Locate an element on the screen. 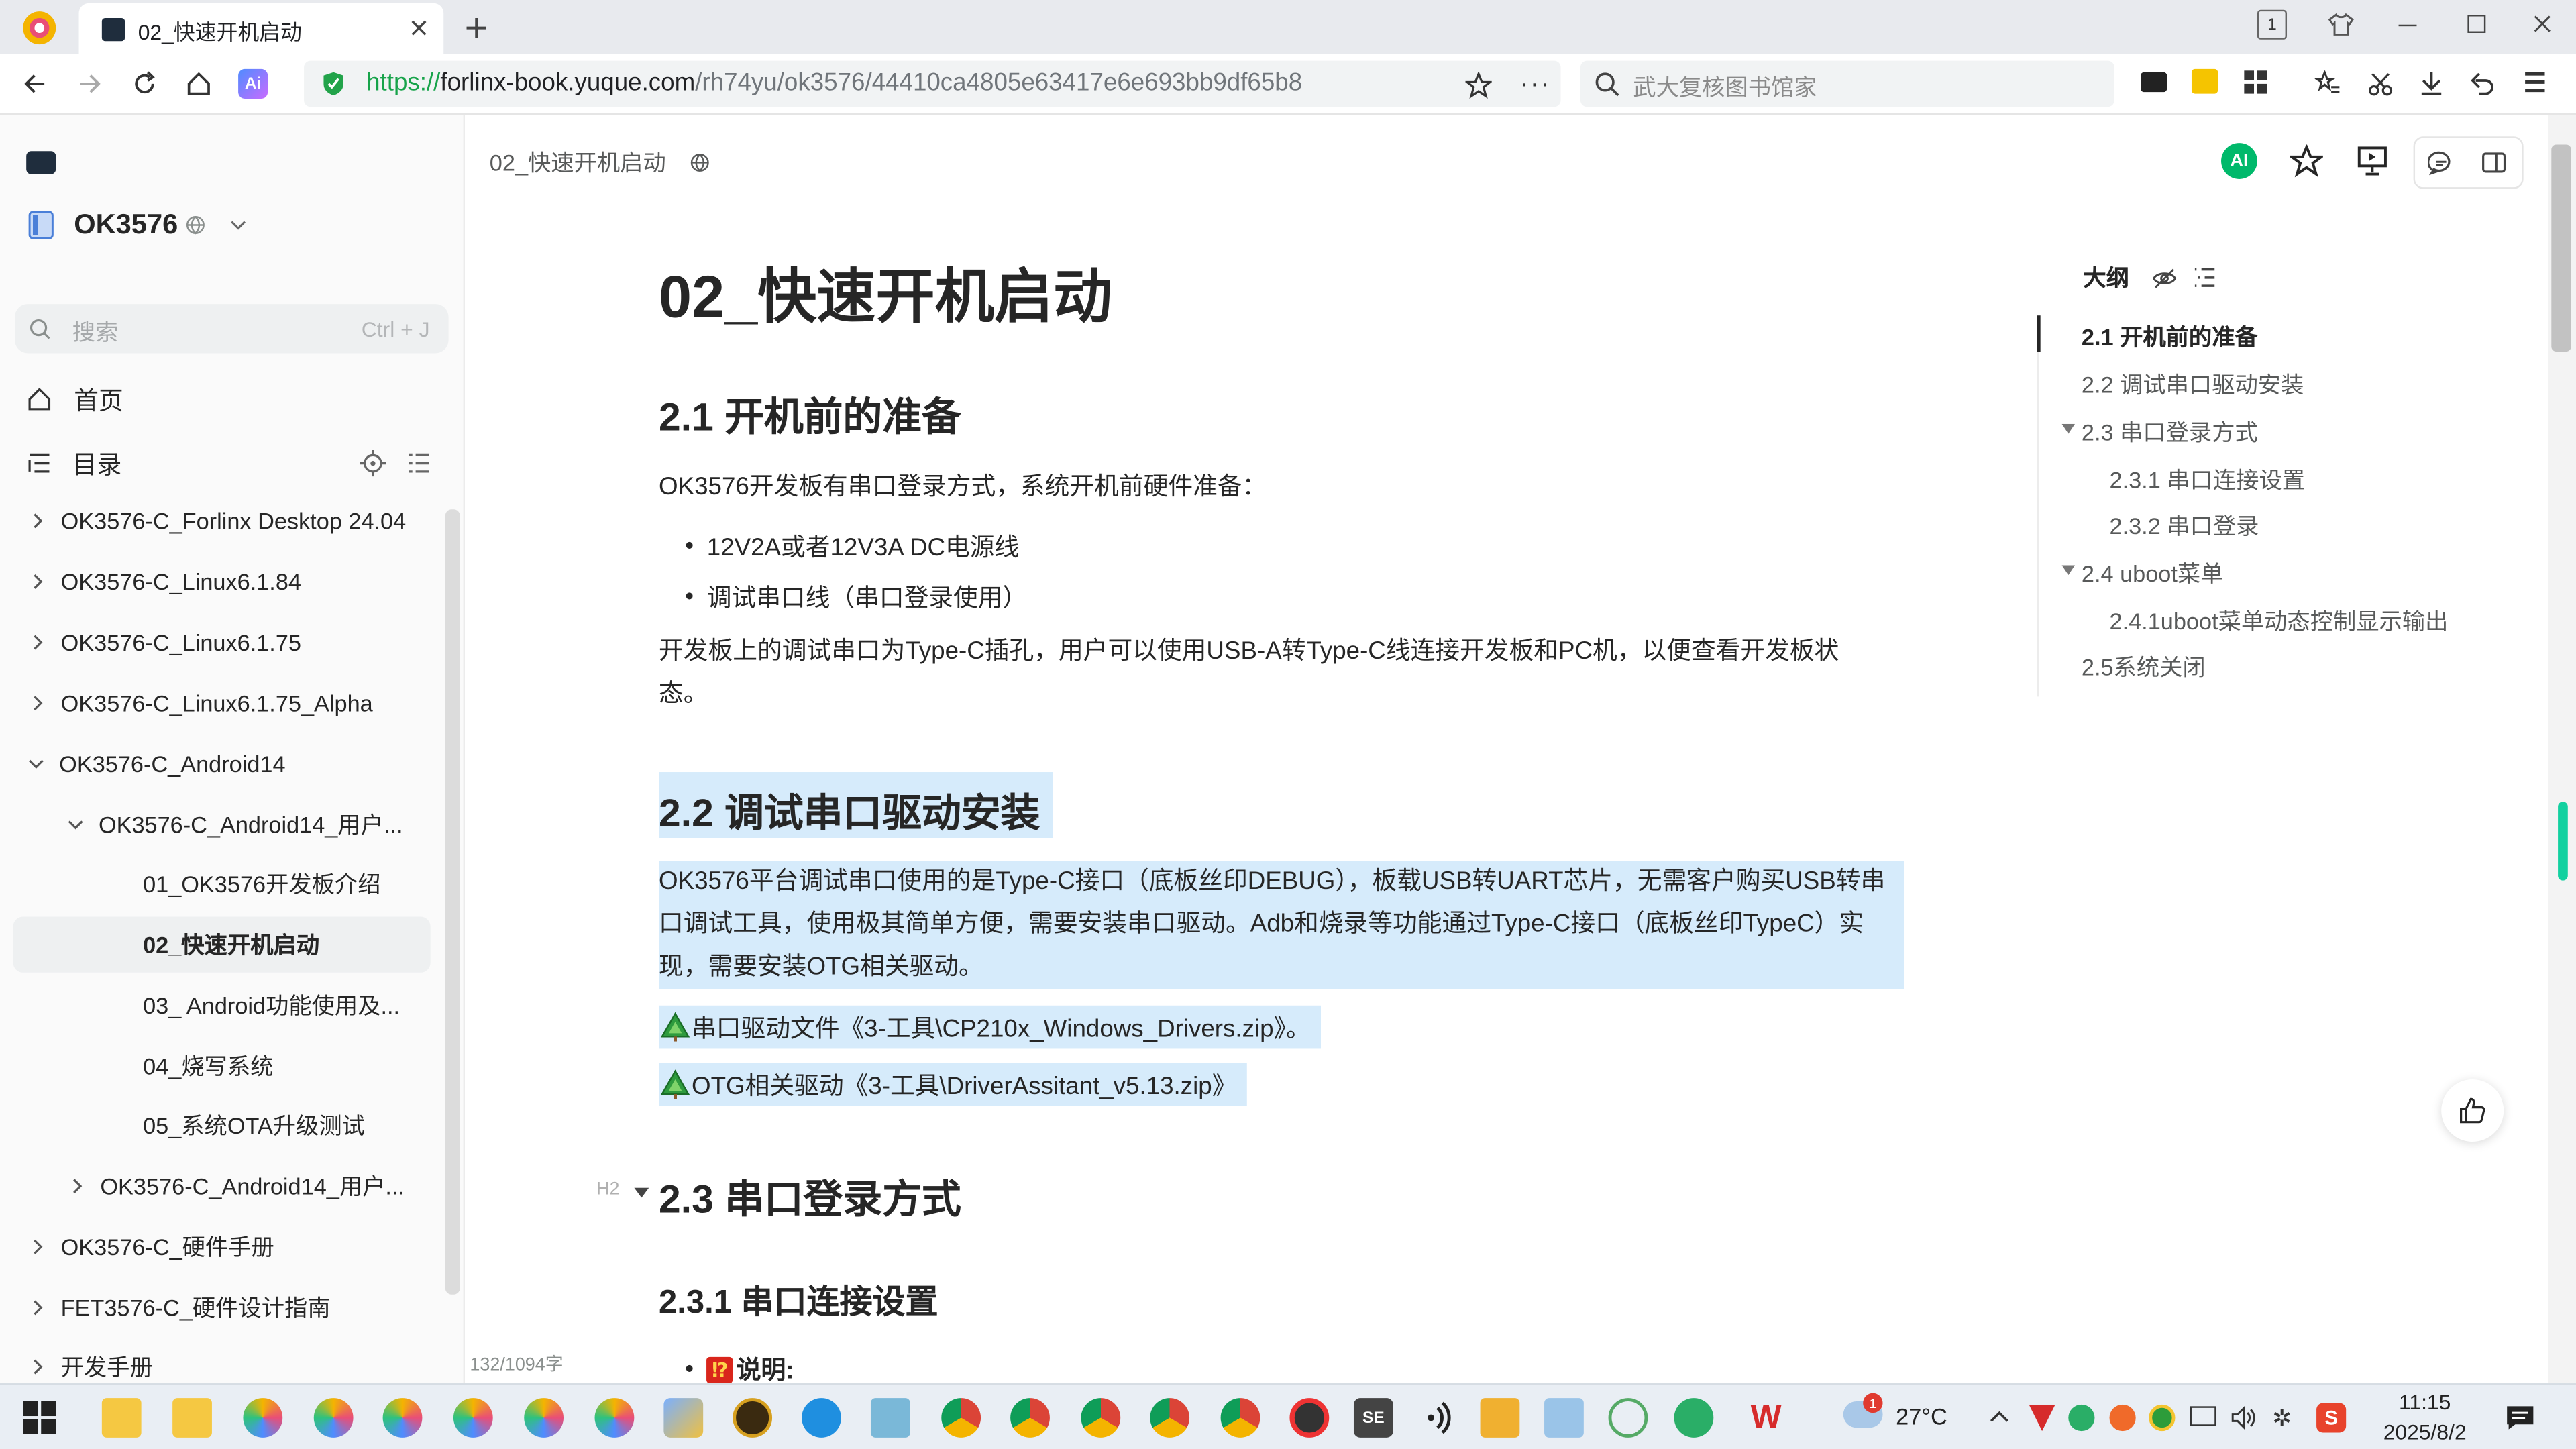 The height and width of the screenshot is (1449, 2576). edge-icon is located at coordinates (821, 1418).